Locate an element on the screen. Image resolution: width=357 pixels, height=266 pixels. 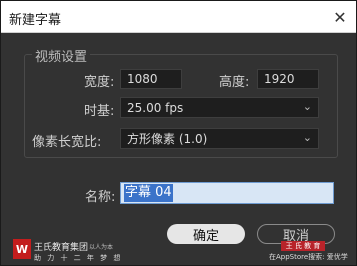
brand-tagline: 以人为本 is located at coordinates (101, 247).